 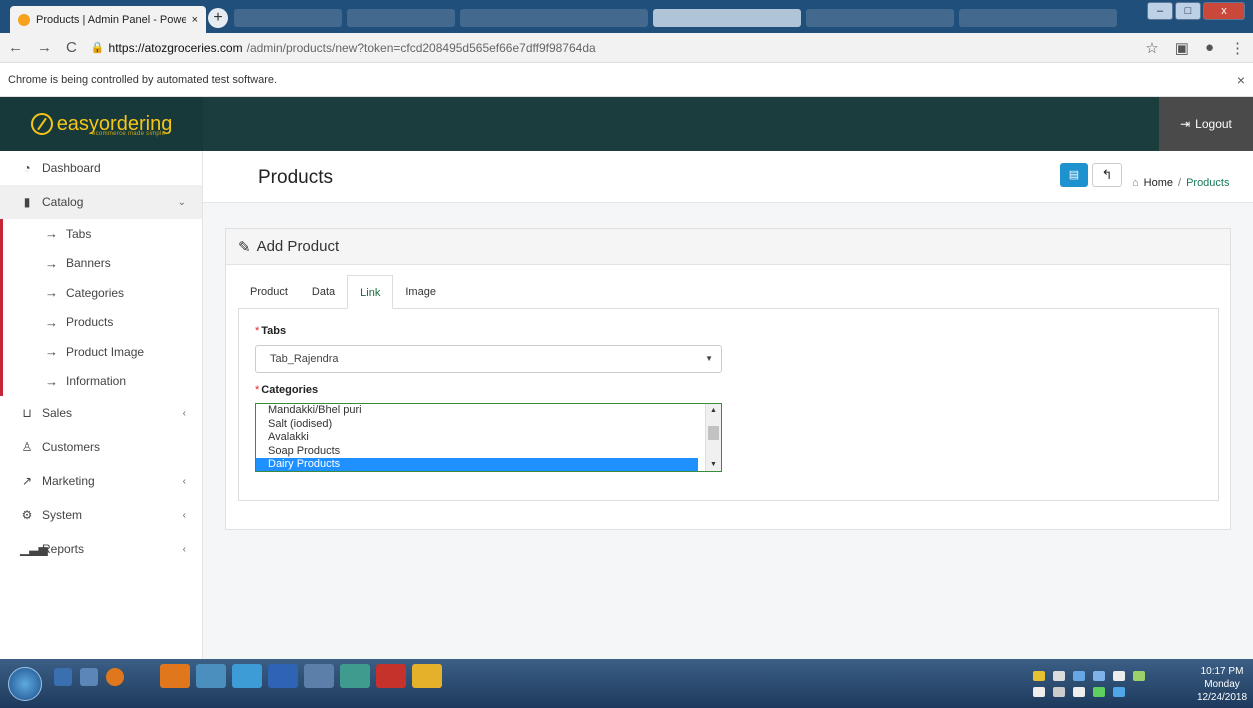 I want to click on tabs-label-text: Tabs, so click(x=274, y=331).